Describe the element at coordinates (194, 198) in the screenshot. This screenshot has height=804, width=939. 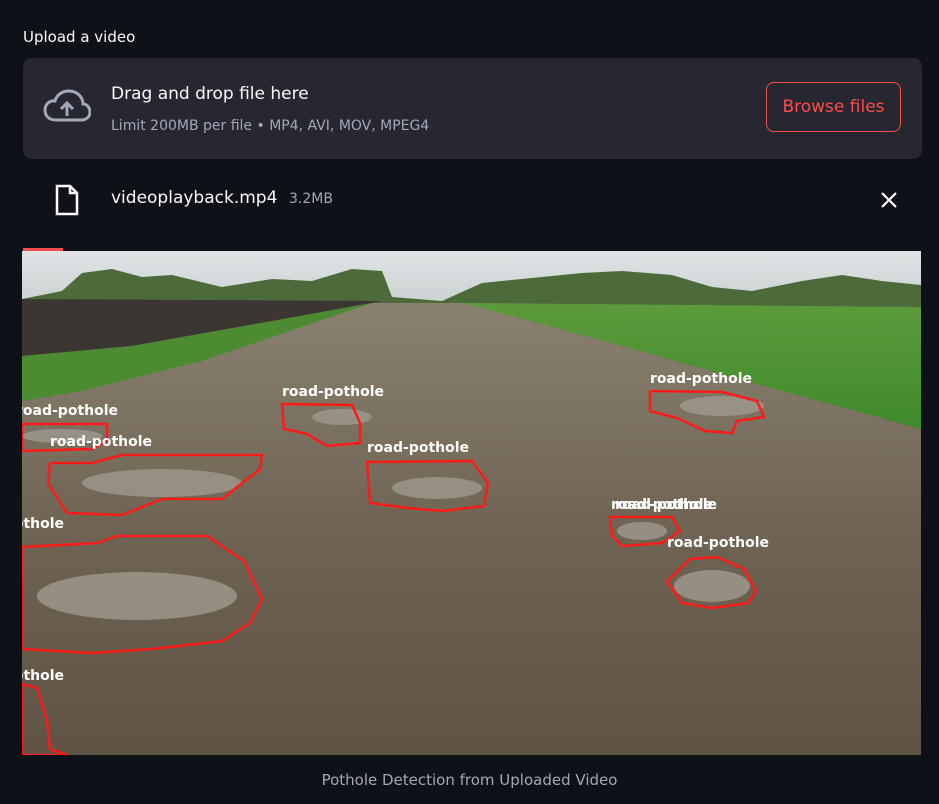
I see `file-name: videoplayback.mp4` at that location.